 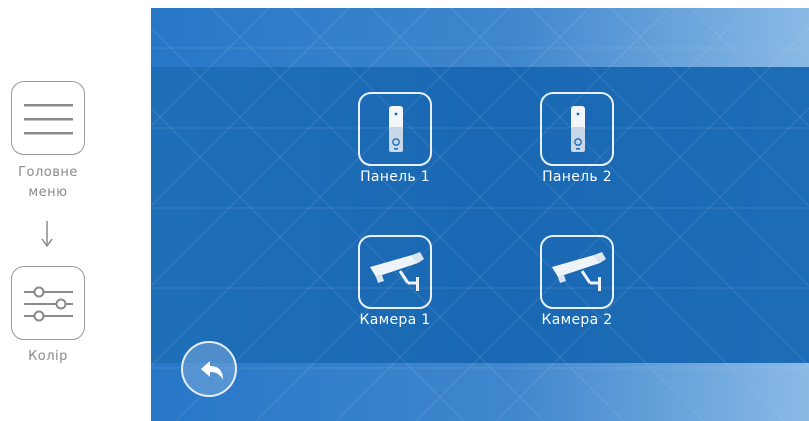 What do you see at coordinates (47, 234) in the screenshot?
I see `arrow-down-icon` at bounding box center [47, 234].